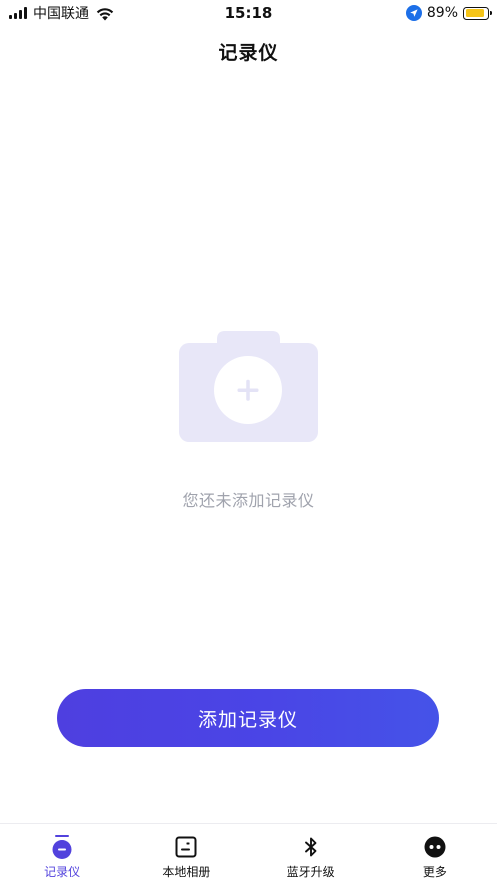 Image resolution: width=497 pixels, height=883 pixels. Describe the element at coordinates (248, 386) in the screenshot. I see `camera-add-icon` at that location.